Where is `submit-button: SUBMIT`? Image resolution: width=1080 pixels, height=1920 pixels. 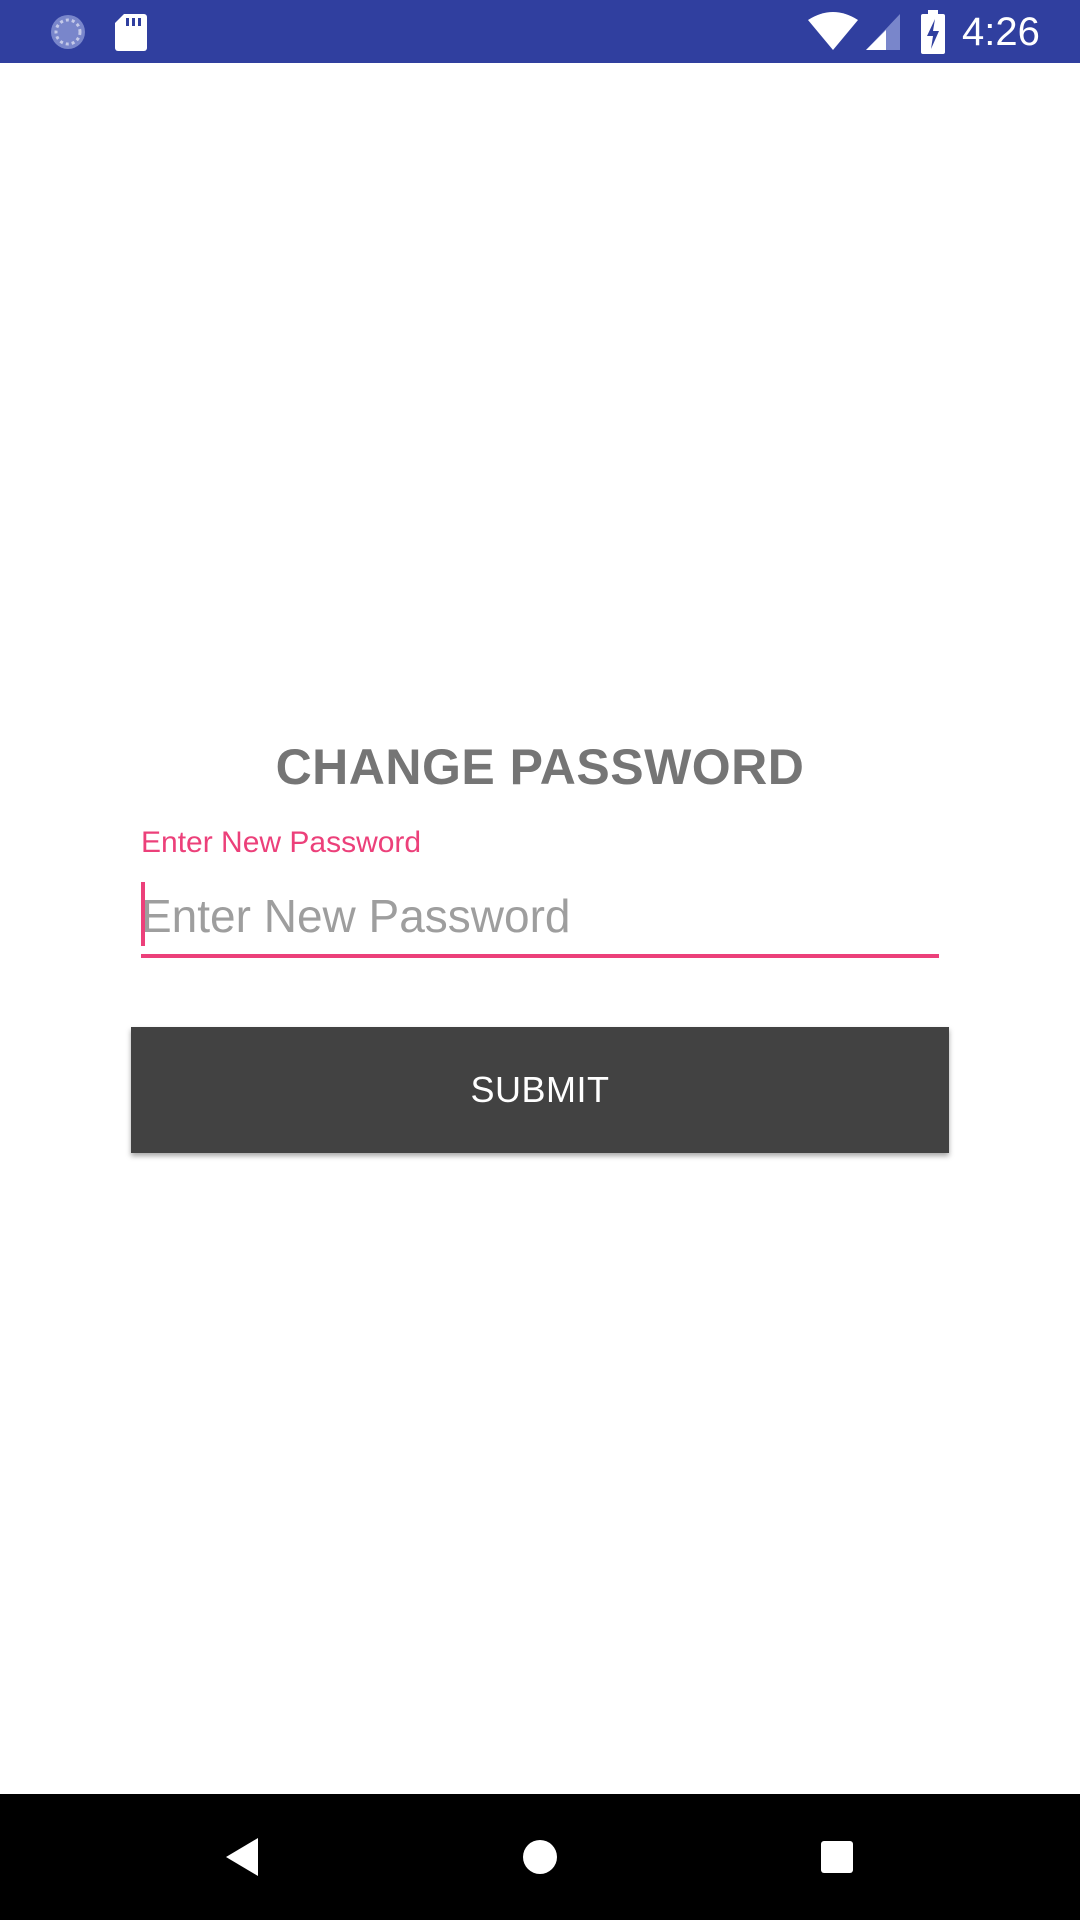
submit-button: SUBMIT is located at coordinates (540, 1090).